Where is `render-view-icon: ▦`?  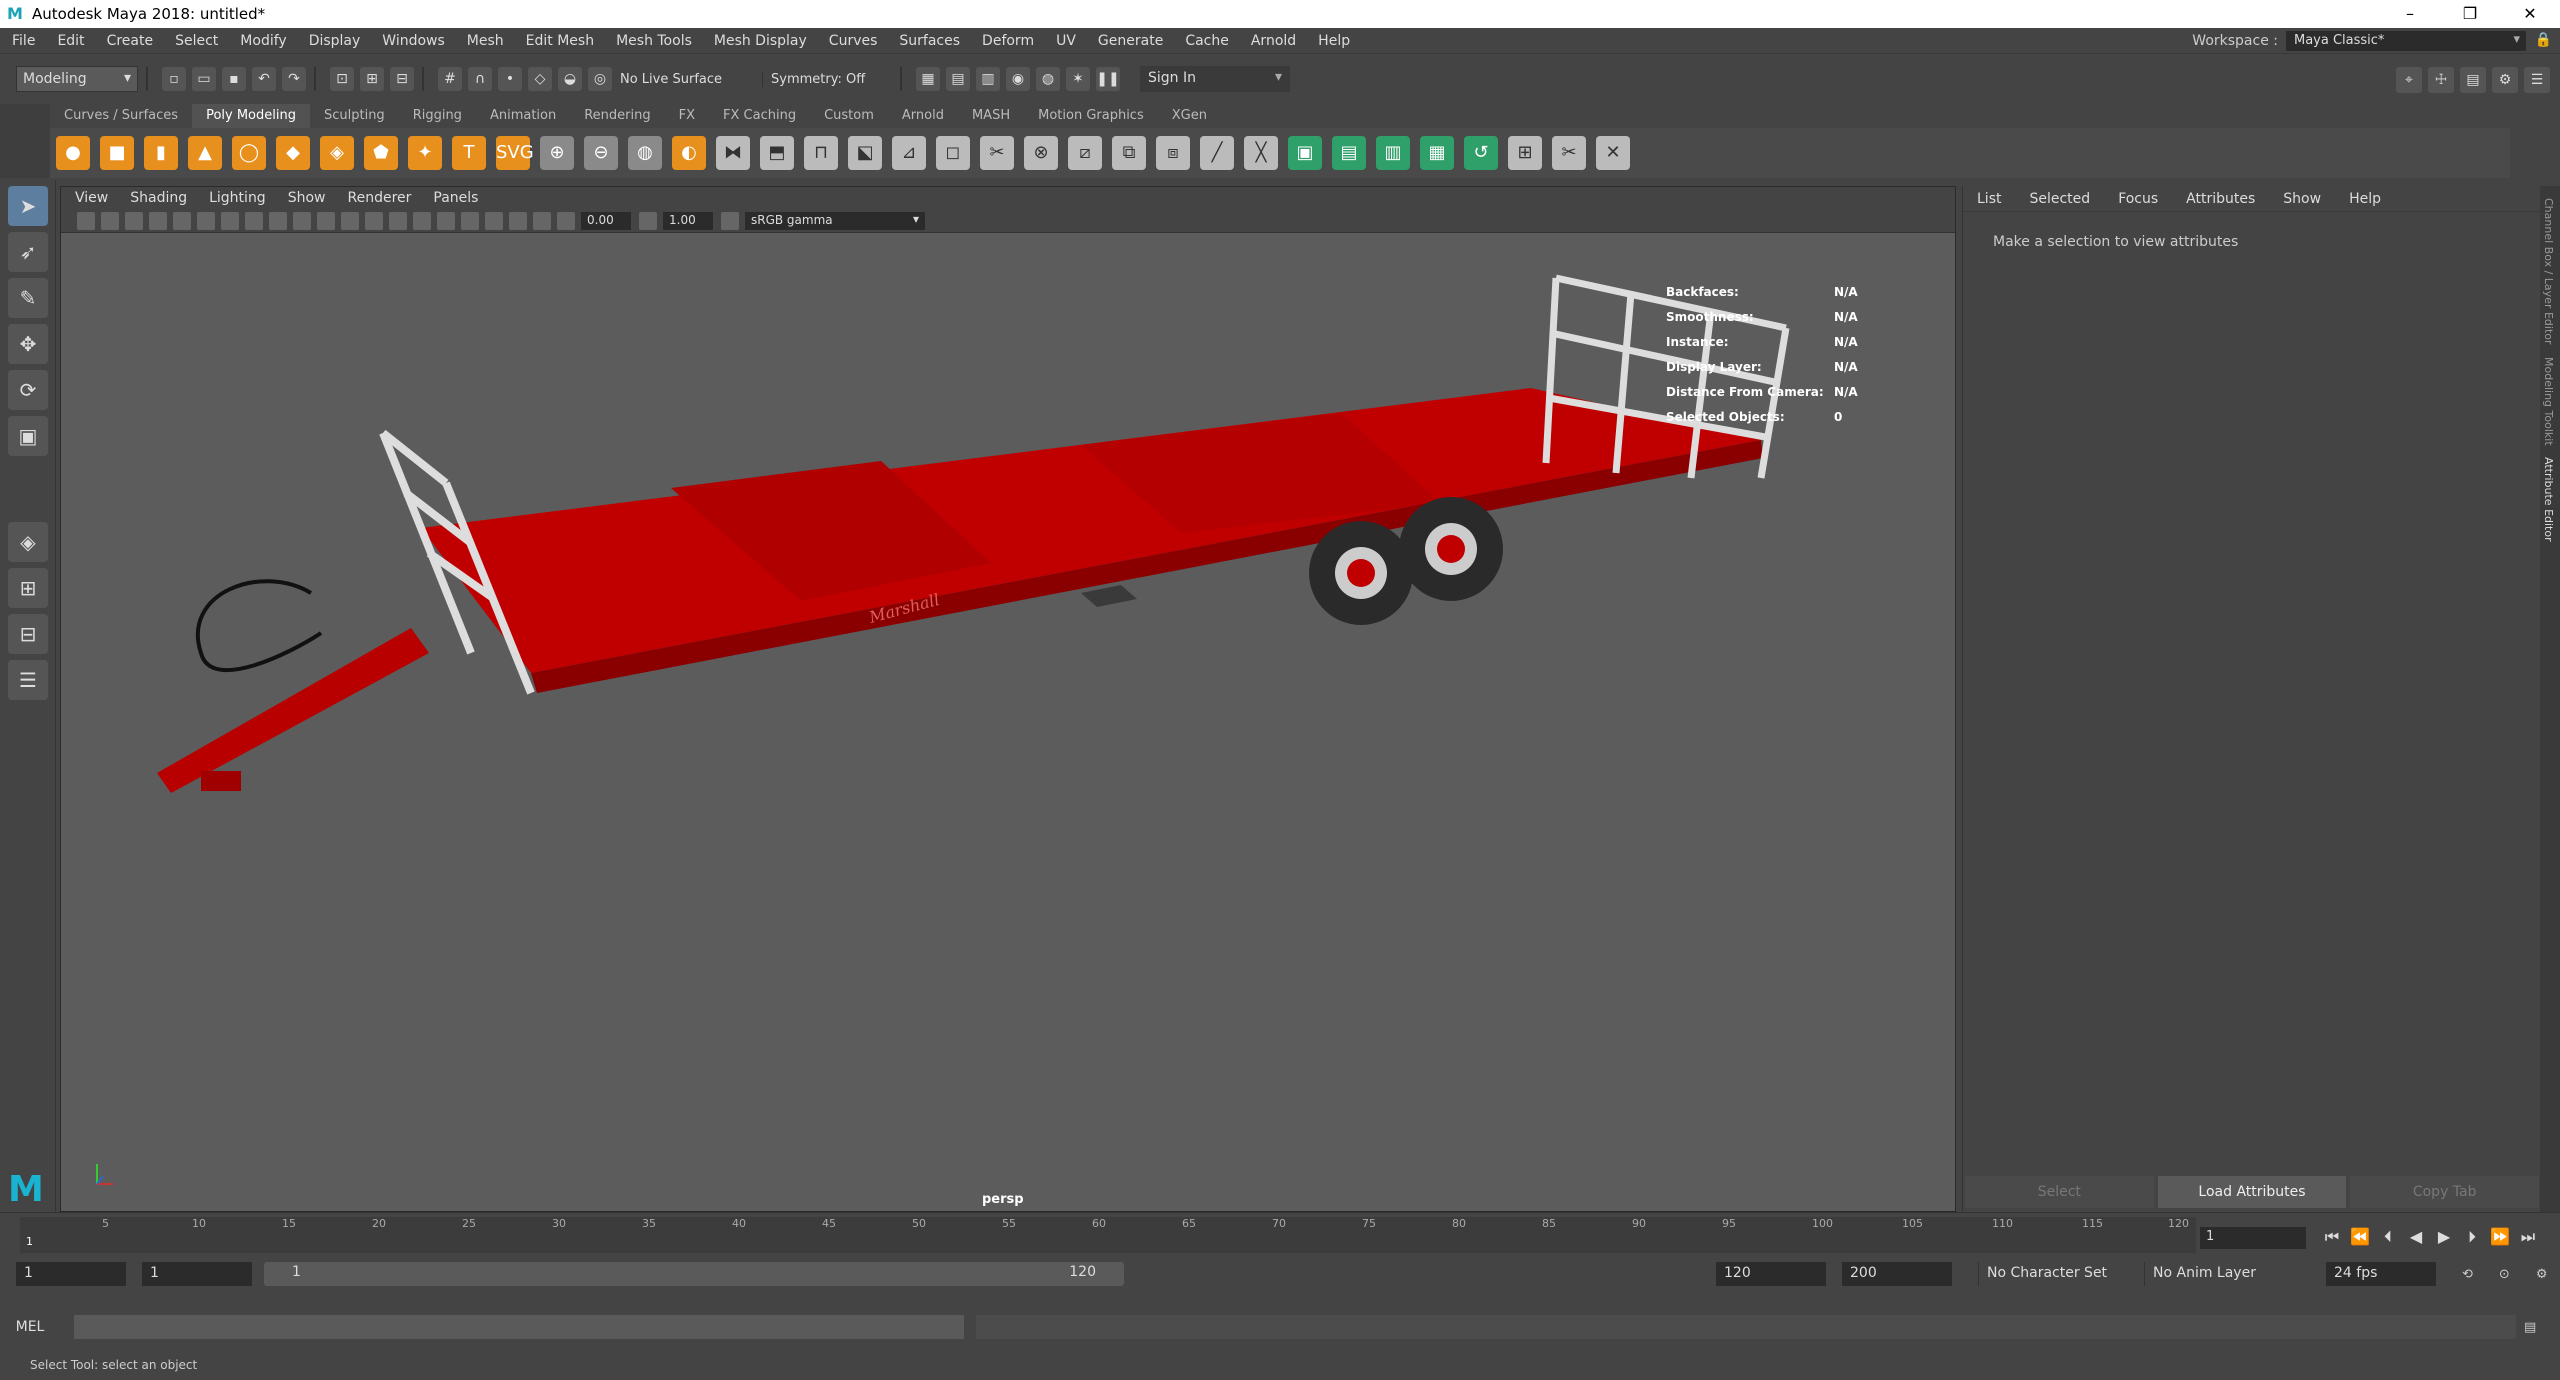
render-view-icon: ▦ is located at coordinates (928, 79).